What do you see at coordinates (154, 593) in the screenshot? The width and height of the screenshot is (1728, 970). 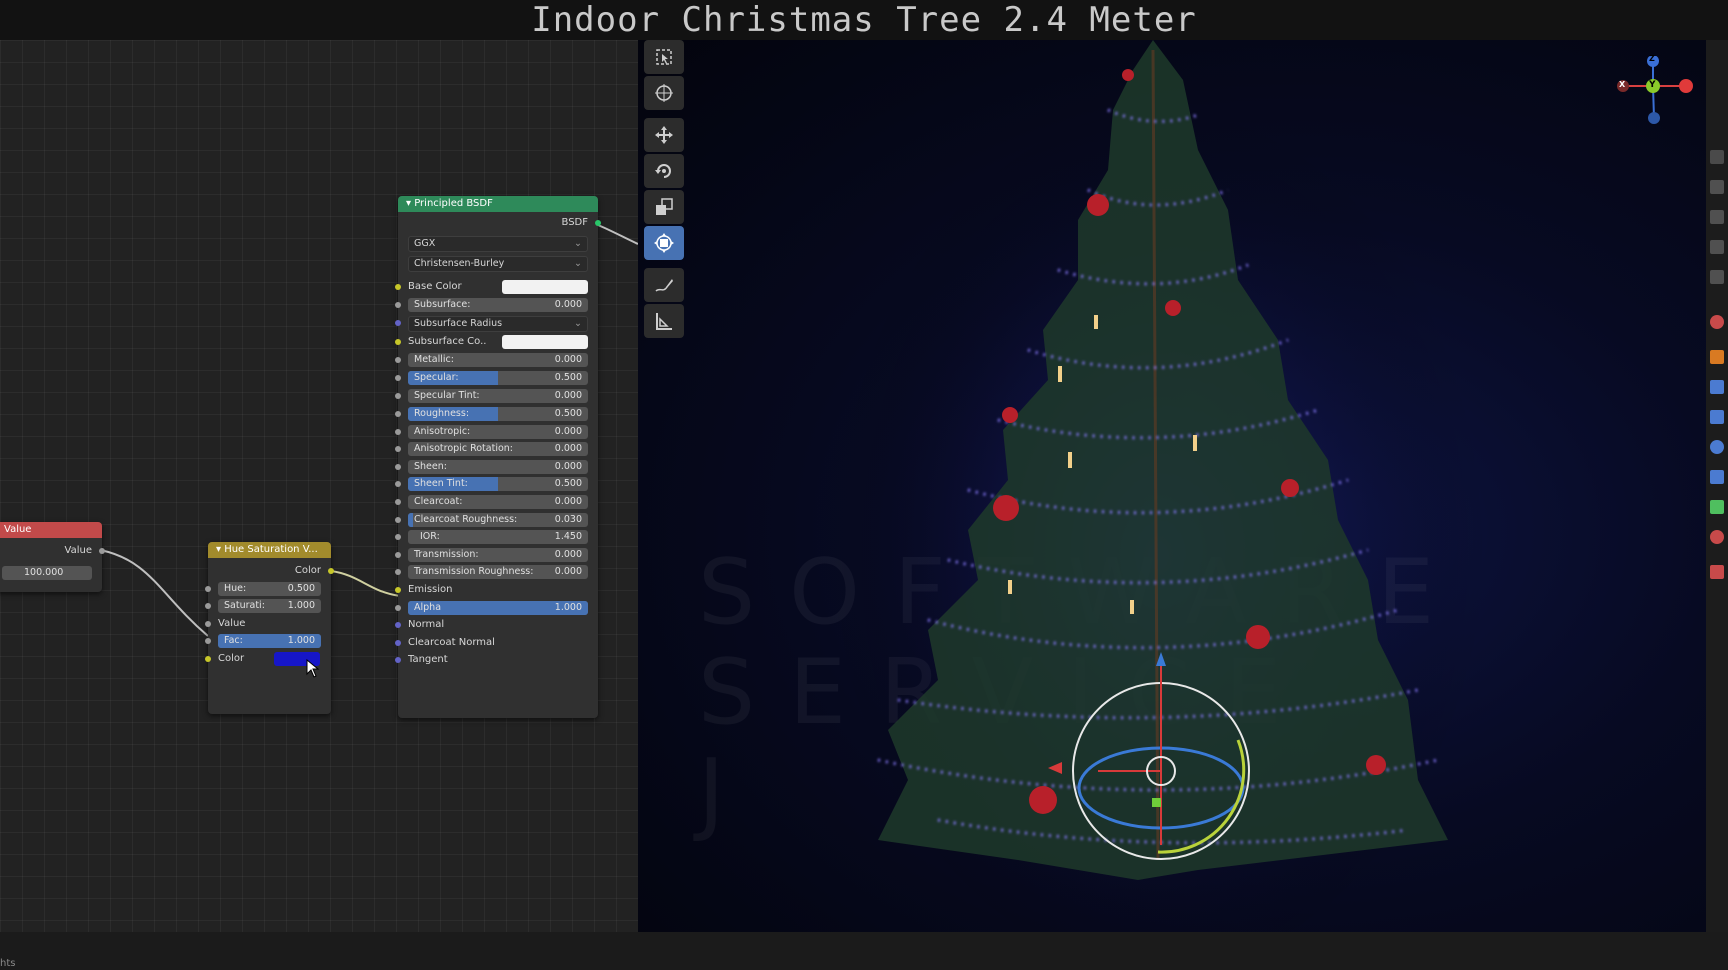 I see `link-value-to-hue` at bounding box center [154, 593].